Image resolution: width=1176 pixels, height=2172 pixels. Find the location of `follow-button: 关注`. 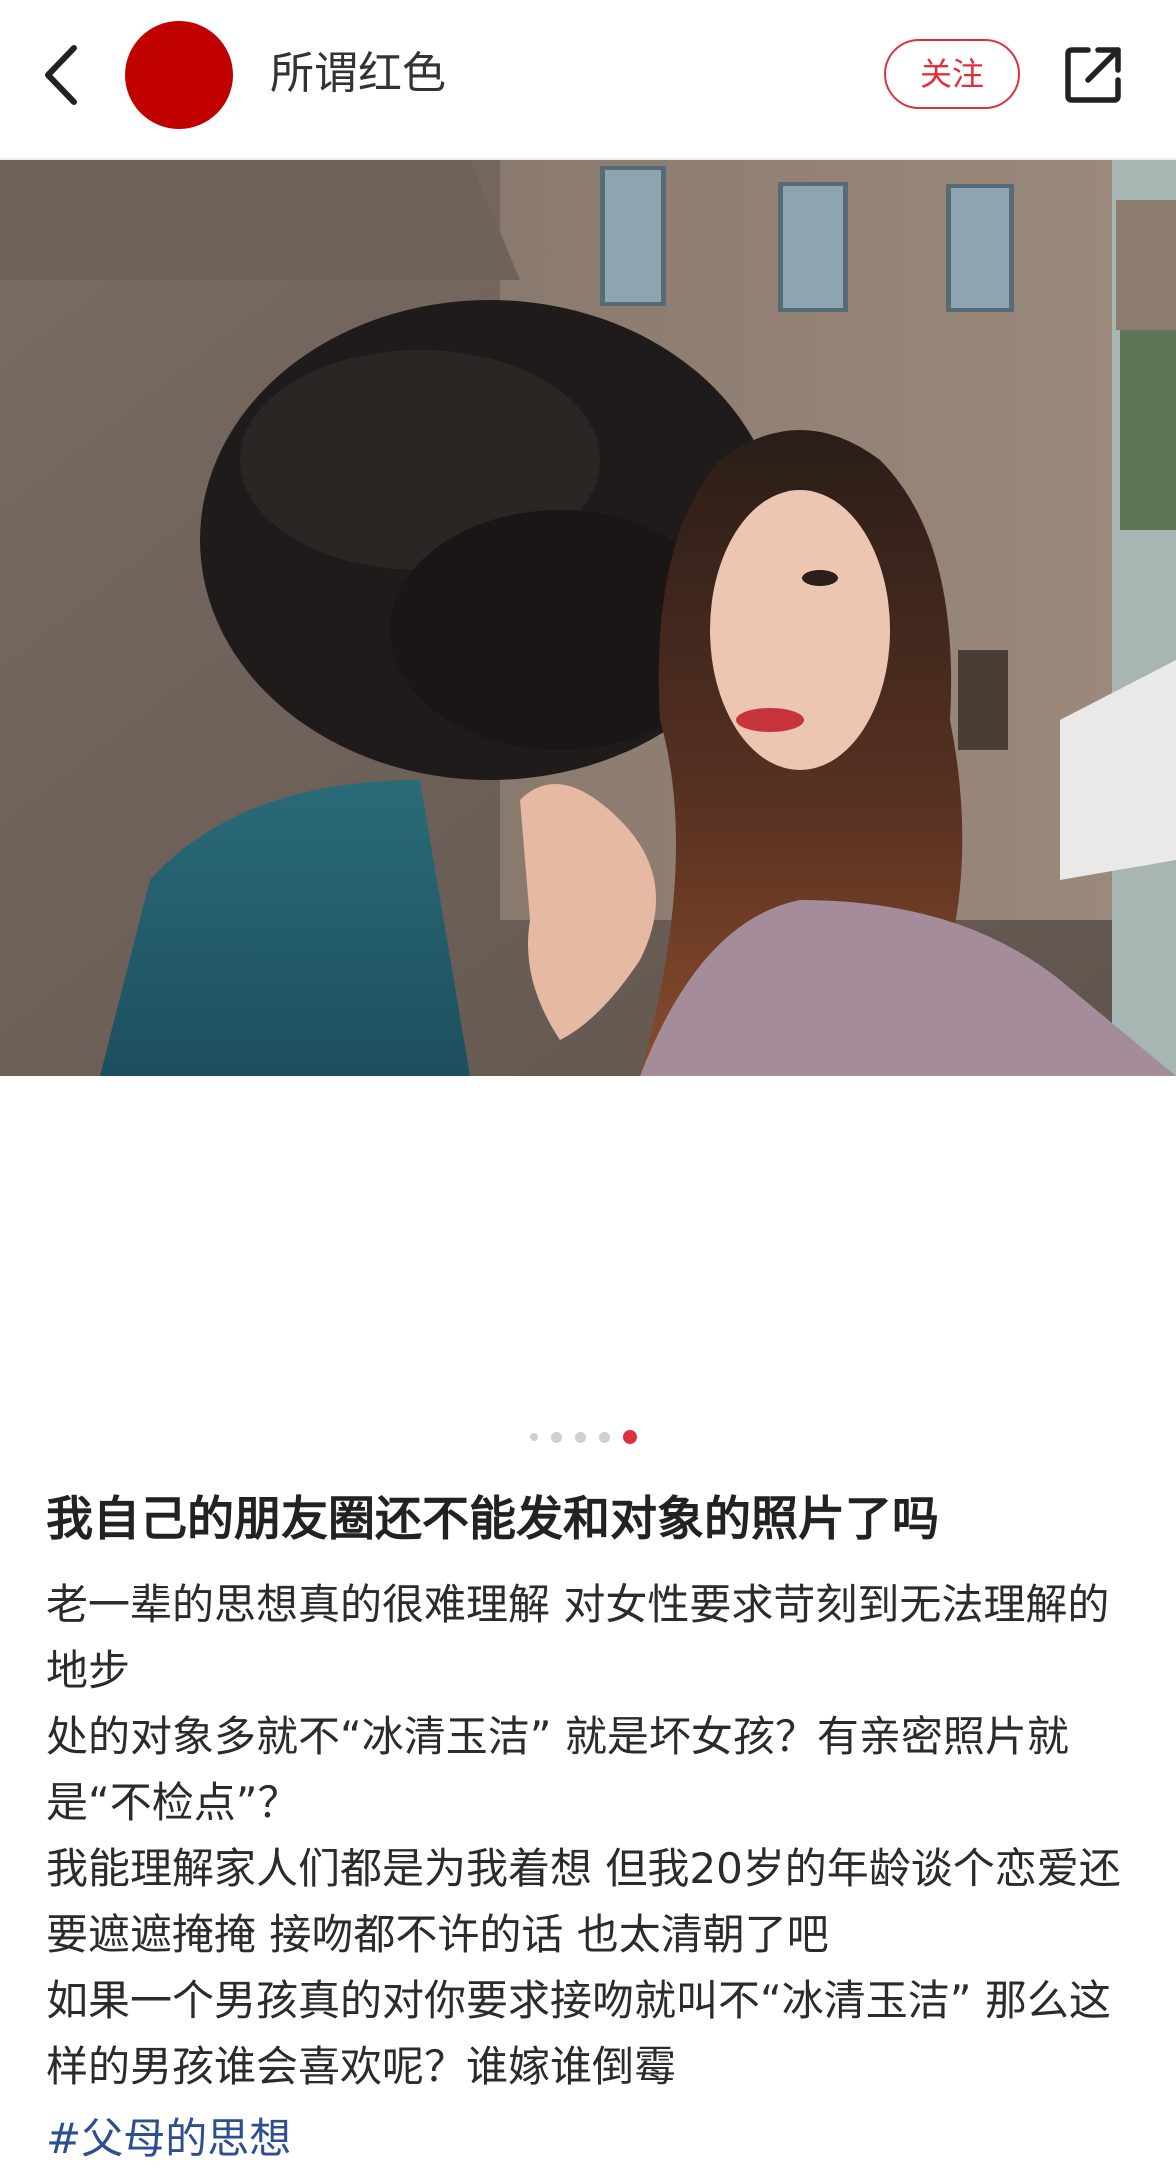

follow-button: 关注 is located at coordinates (952, 74).